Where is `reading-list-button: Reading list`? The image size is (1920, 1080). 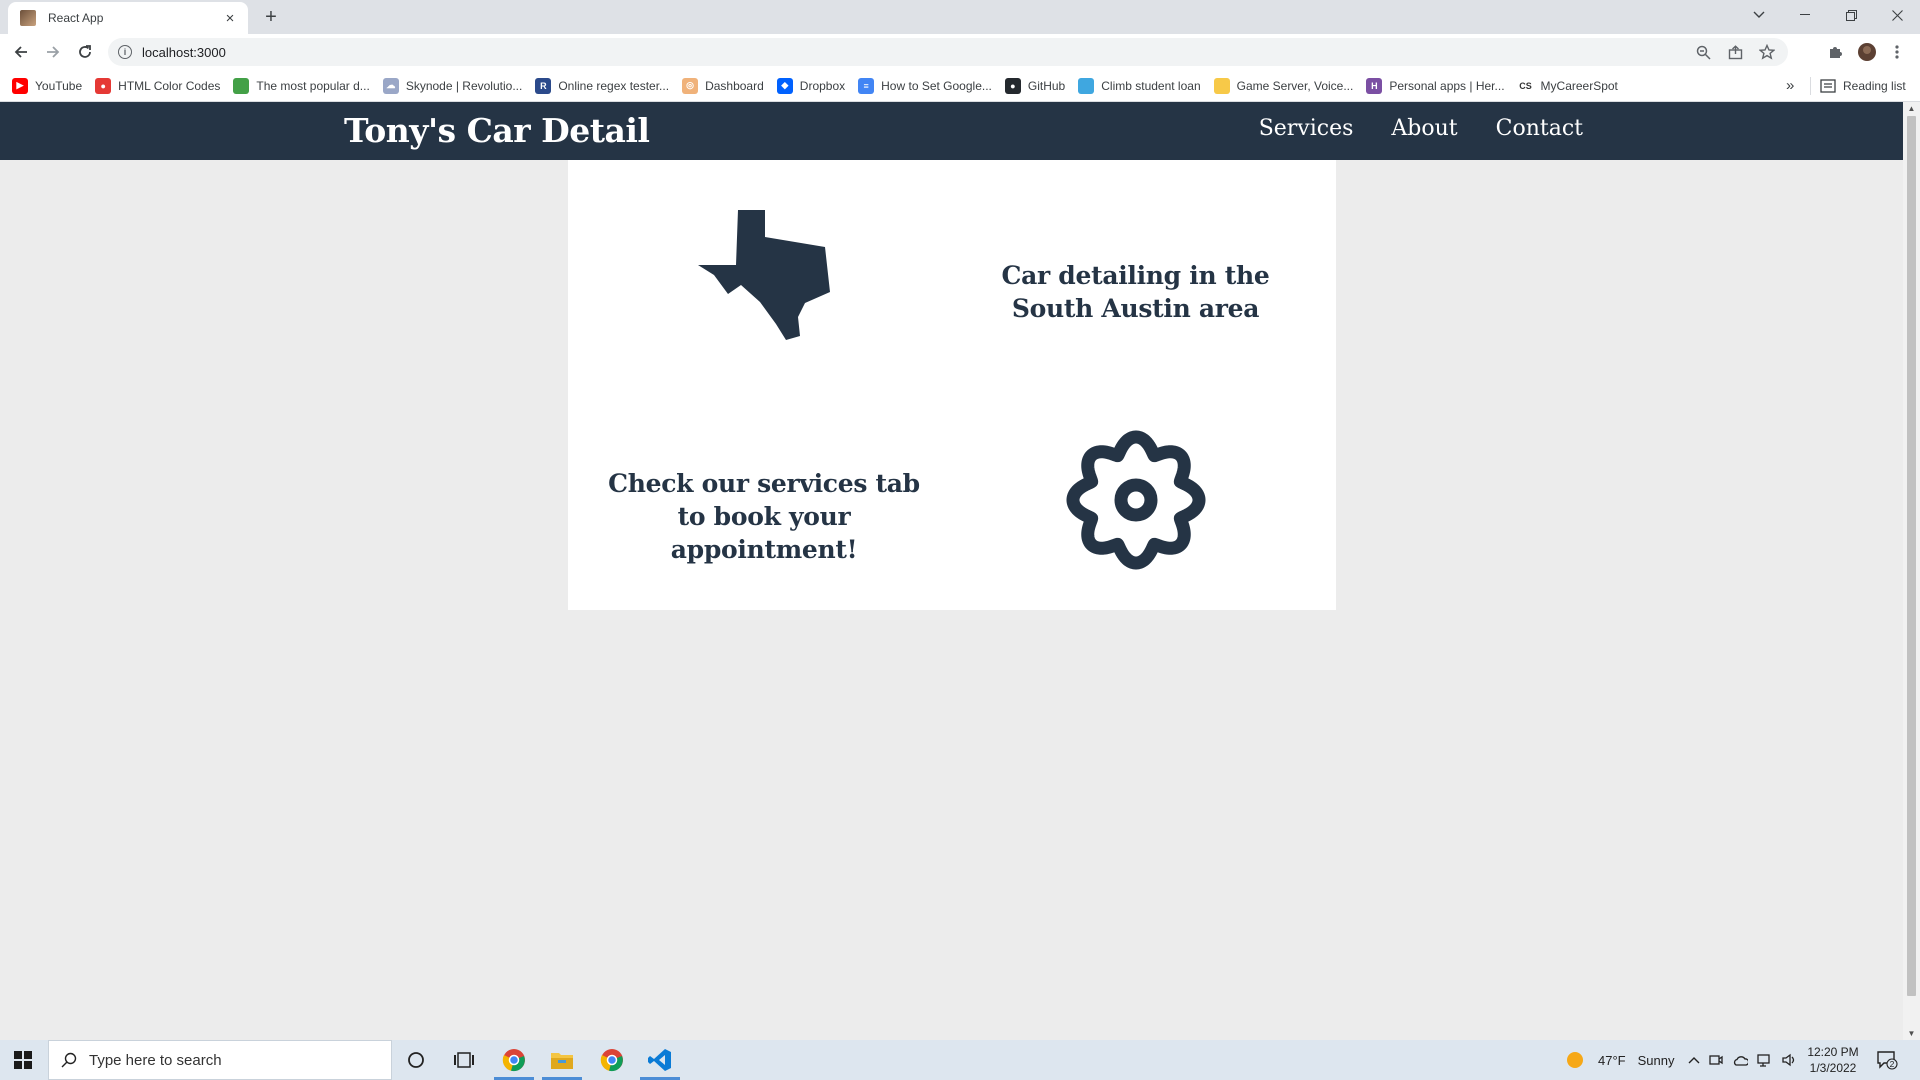 reading-list-button: Reading list is located at coordinates (1863, 86).